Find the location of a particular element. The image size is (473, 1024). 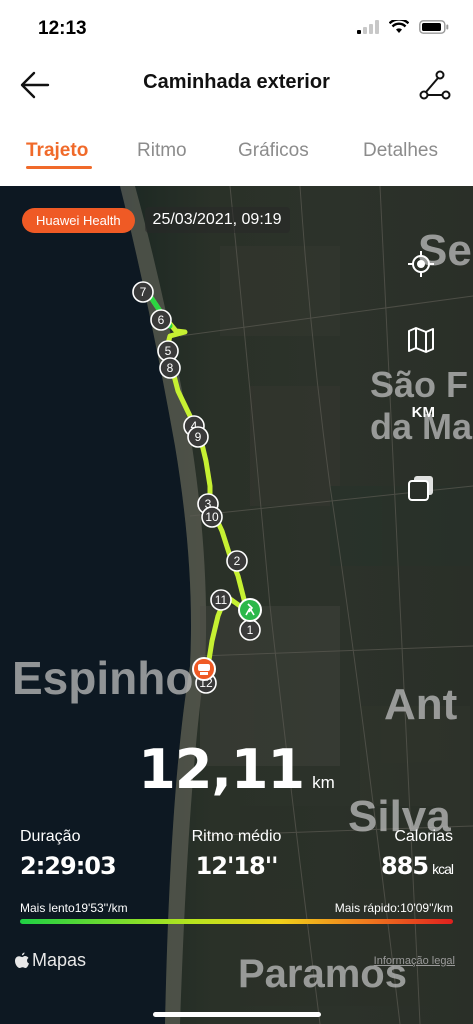

fastest-pace: Mais rápido:10'09''/km is located at coordinates (393, 908).